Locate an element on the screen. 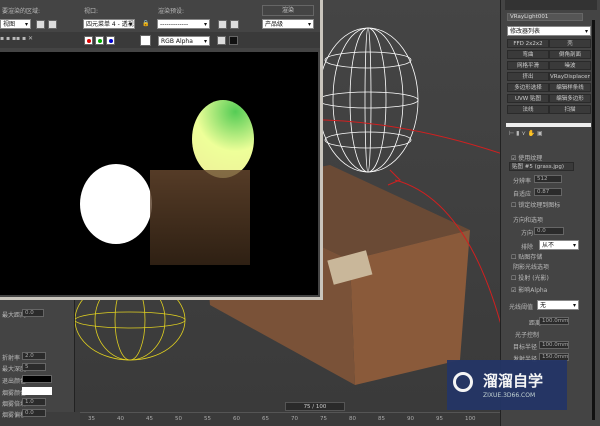 Image resolution: width=600 pixels, height=426 pixels. timeline-tick: 95 is located at coordinates (439, 419).